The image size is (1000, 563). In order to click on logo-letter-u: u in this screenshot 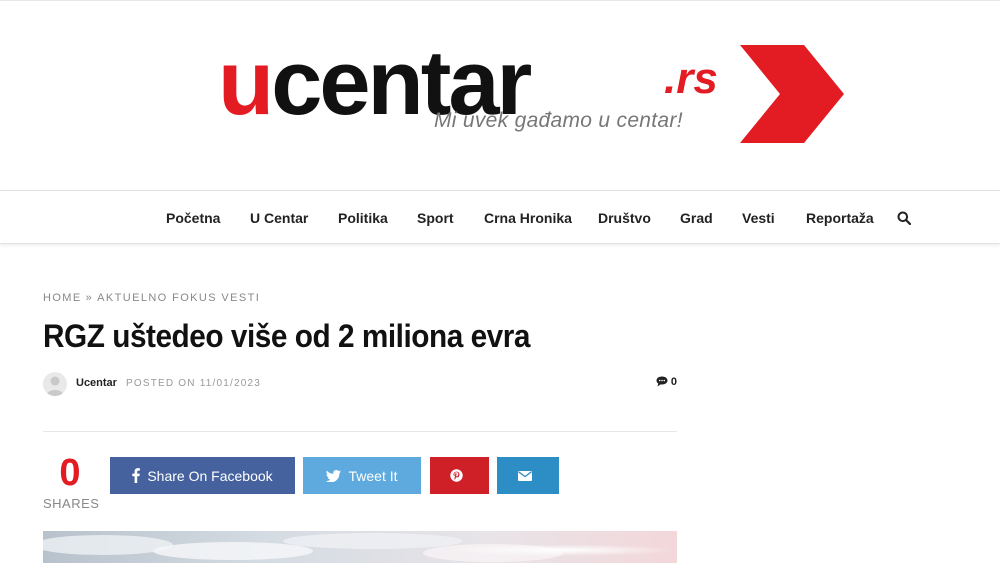, I will do `click(246, 83)`.